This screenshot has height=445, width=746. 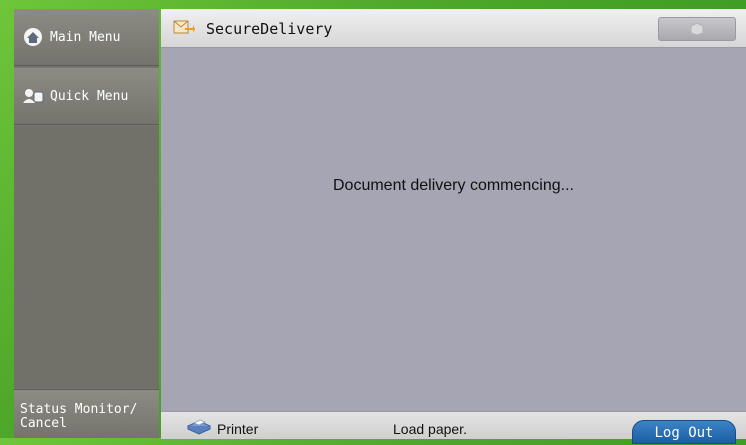 I want to click on title-bar: SecureDelivery, so click(x=453, y=28).